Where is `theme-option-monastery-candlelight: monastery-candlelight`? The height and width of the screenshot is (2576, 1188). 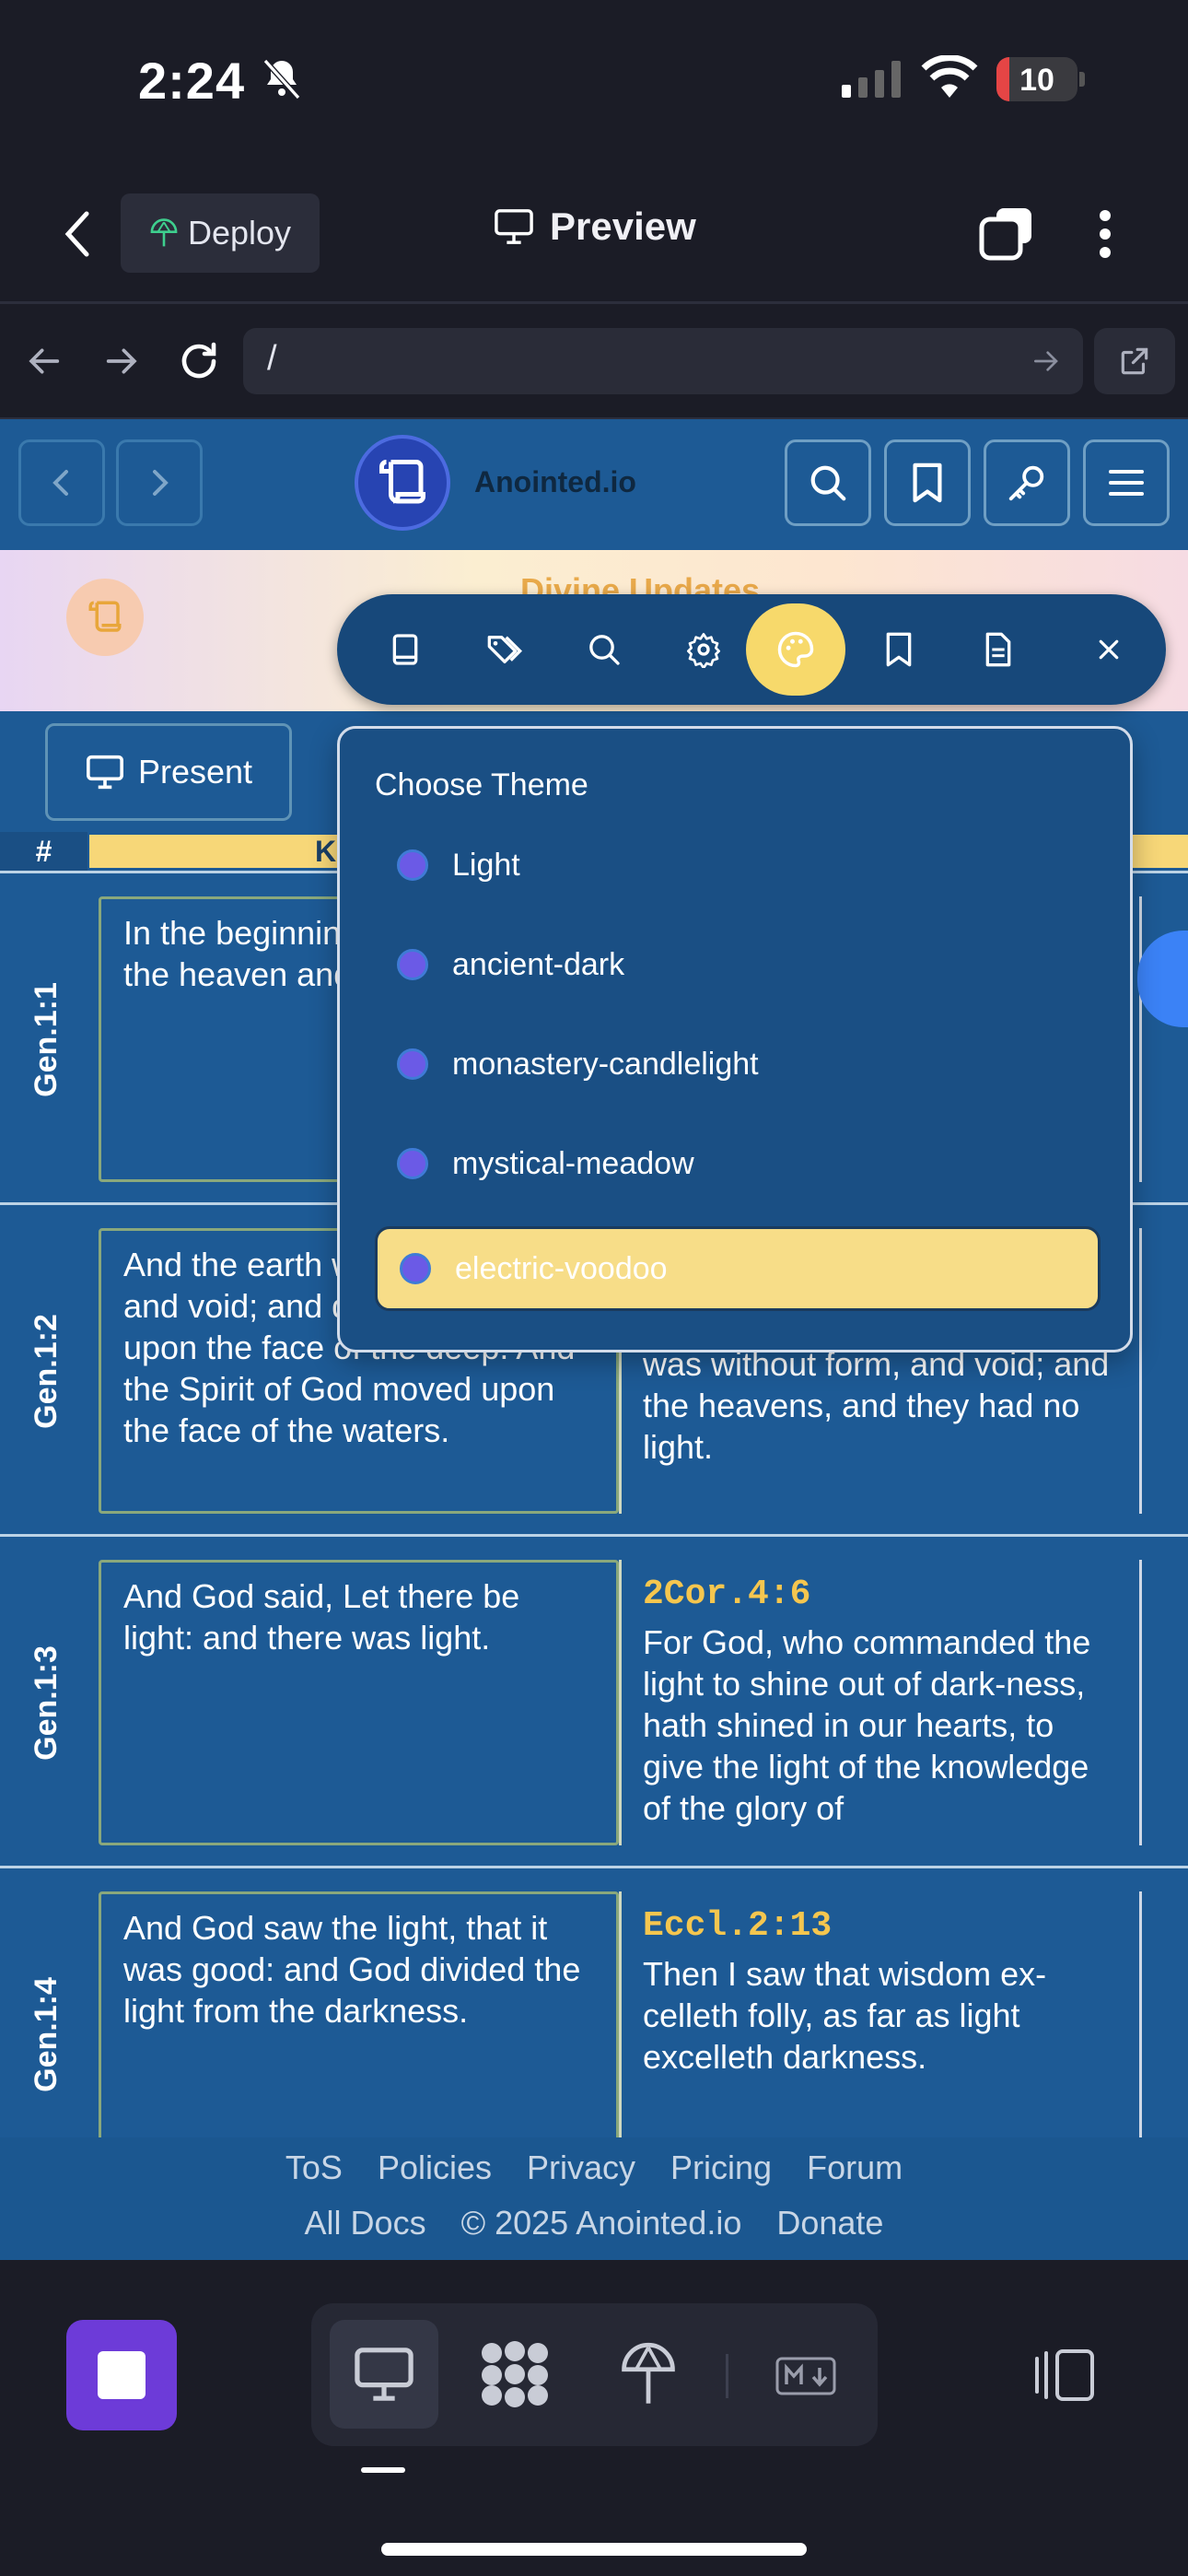 theme-option-monastery-candlelight: monastery-candlelight is located at coordinates (738, 1064).